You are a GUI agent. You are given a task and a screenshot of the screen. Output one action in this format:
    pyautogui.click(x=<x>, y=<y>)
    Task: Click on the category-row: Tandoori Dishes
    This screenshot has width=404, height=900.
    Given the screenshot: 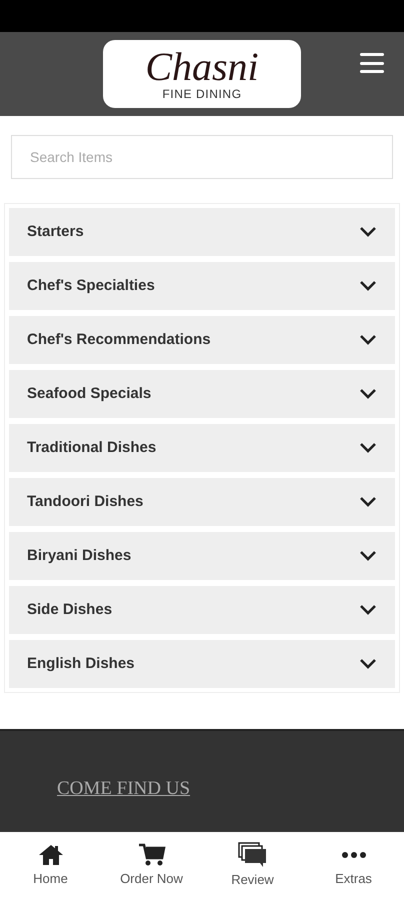 What is the action you would take?
    pyautogui.click(x=202, y=502)
    